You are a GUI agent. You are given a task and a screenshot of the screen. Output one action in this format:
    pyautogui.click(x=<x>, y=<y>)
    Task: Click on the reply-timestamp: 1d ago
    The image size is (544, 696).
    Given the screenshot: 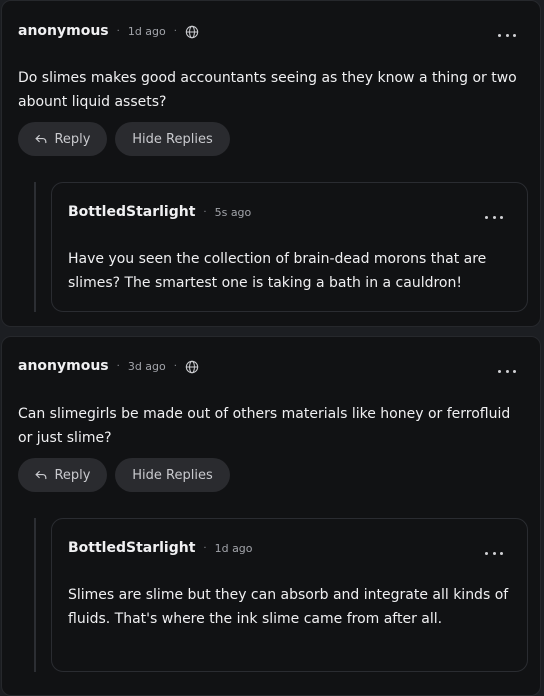 What is the action you would take?
    pyautogui.click(x=233, y=548)
    